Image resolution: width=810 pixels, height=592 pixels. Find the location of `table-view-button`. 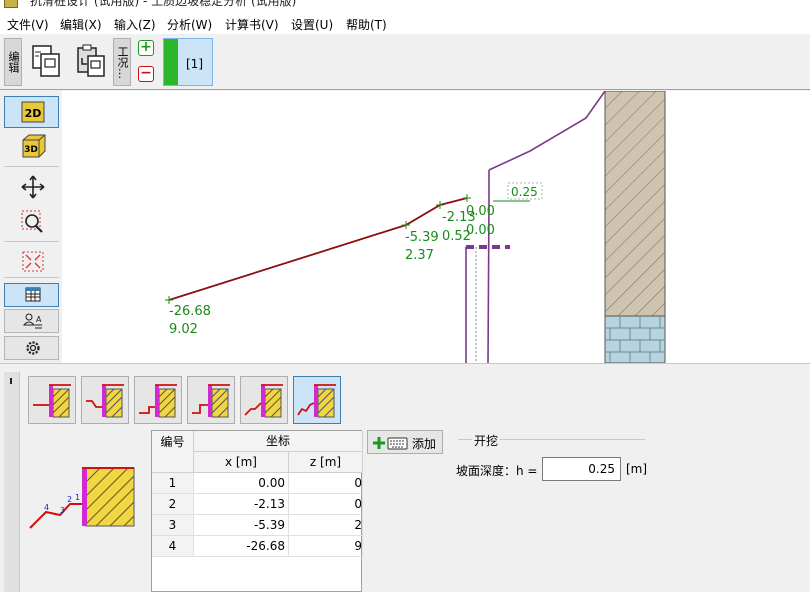

table-view-button is located at coordinates (31, 295).